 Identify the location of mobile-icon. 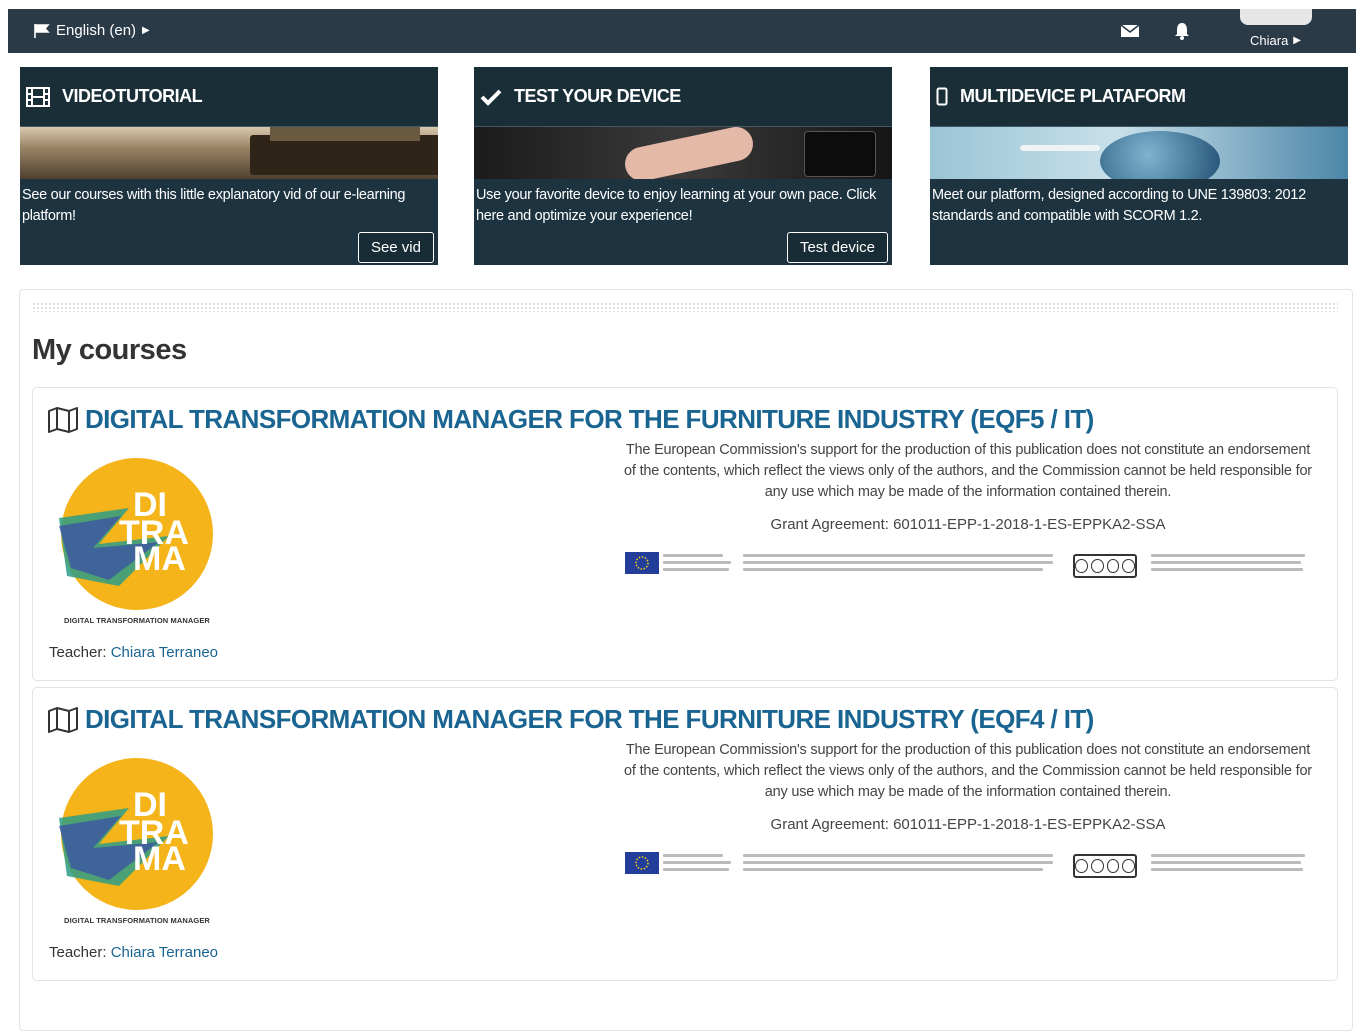
(942, 96).